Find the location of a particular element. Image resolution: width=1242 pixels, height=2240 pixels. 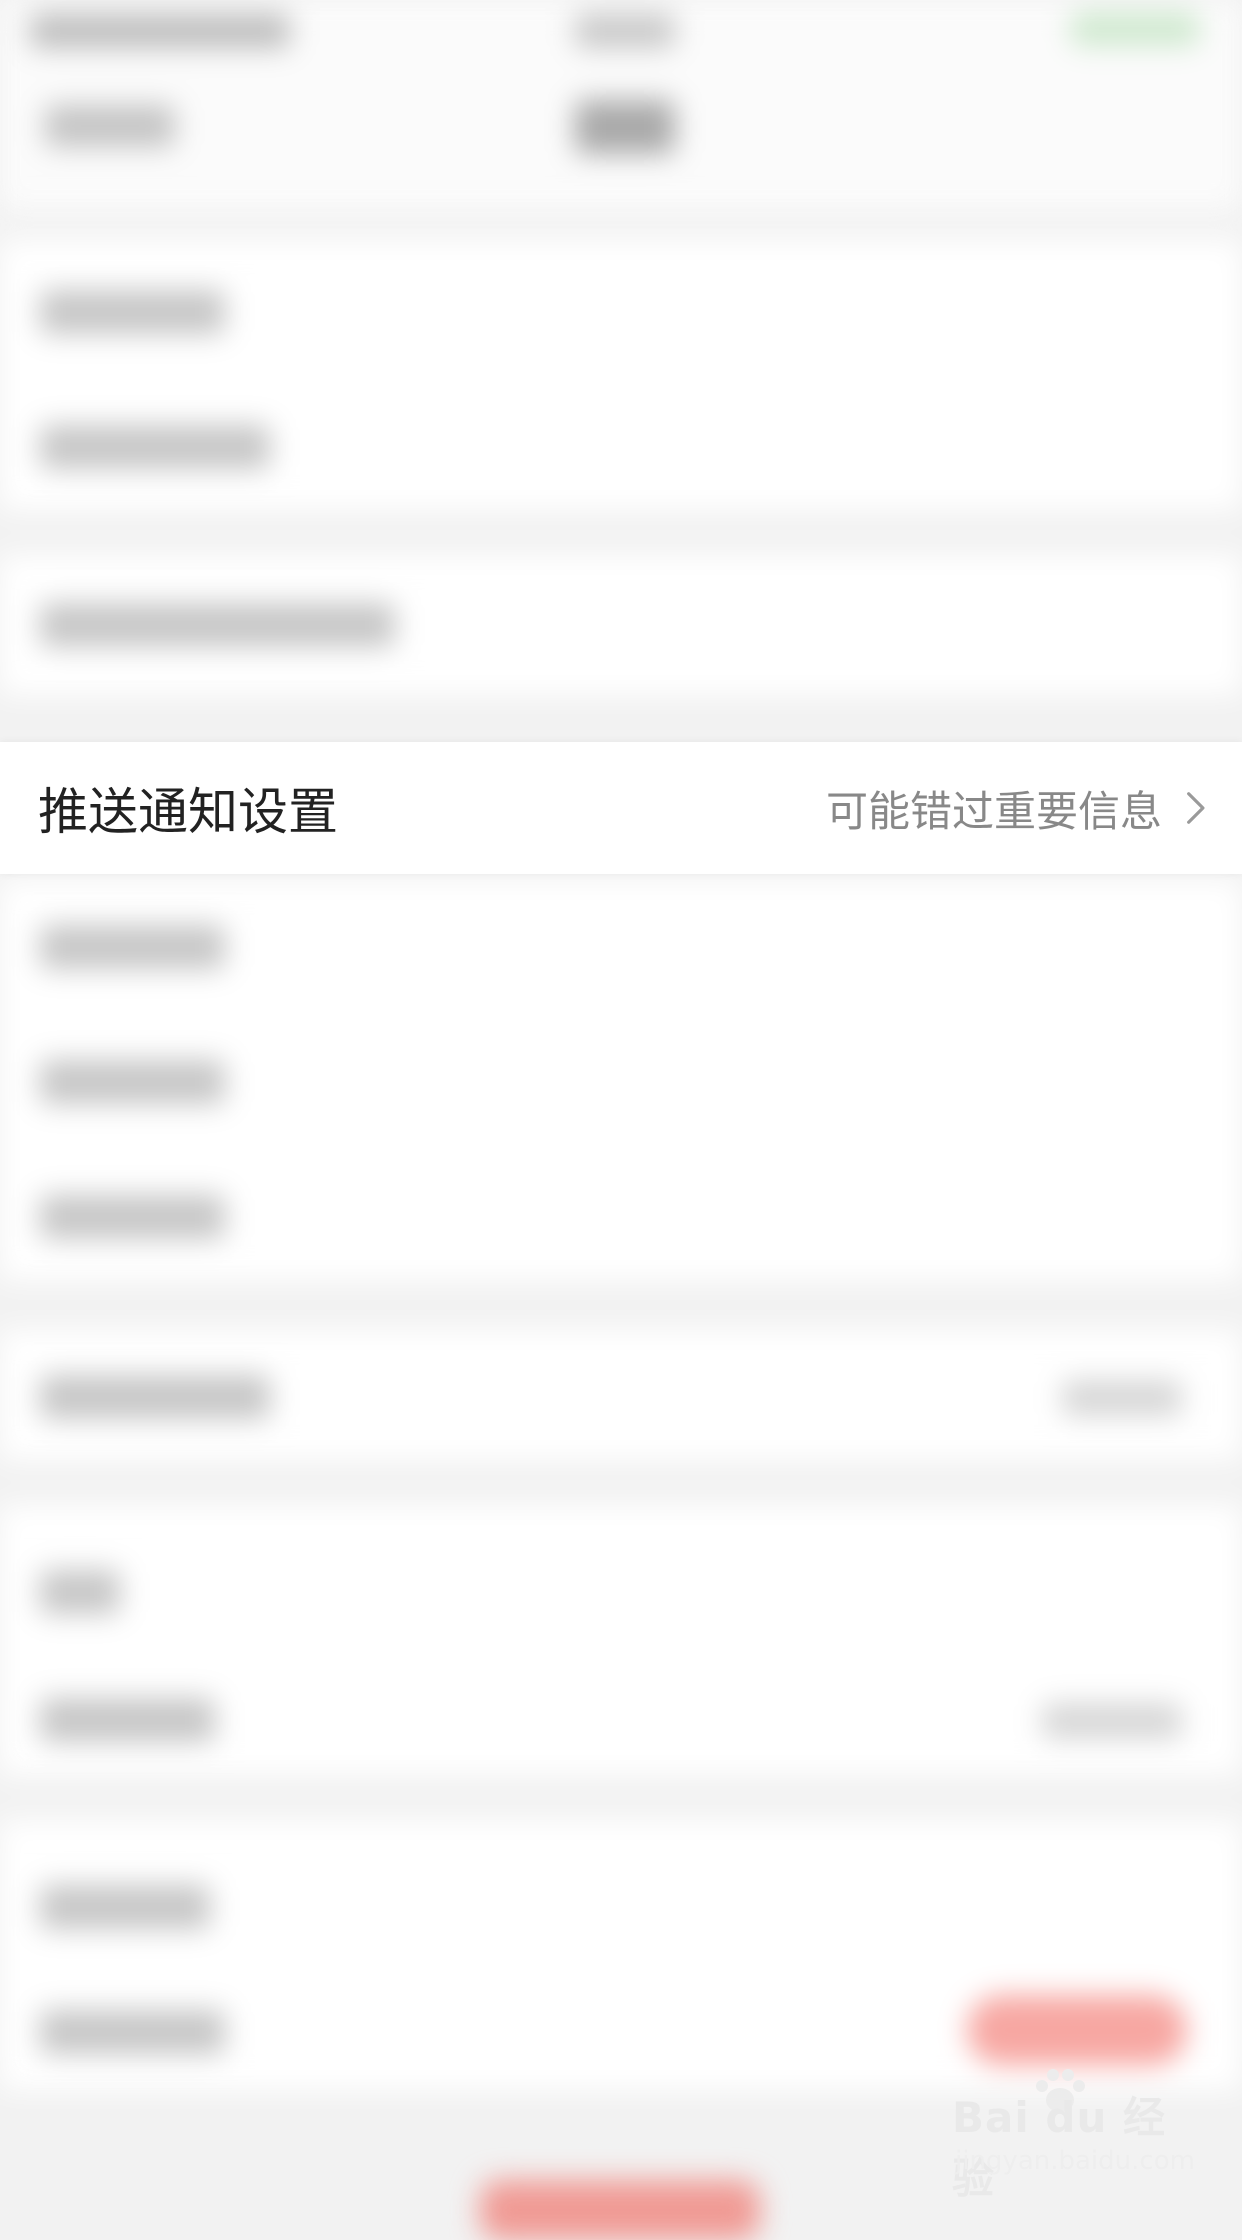

push-notification-hint: 可能错过重要信息 is located at coordinates (993, 811).